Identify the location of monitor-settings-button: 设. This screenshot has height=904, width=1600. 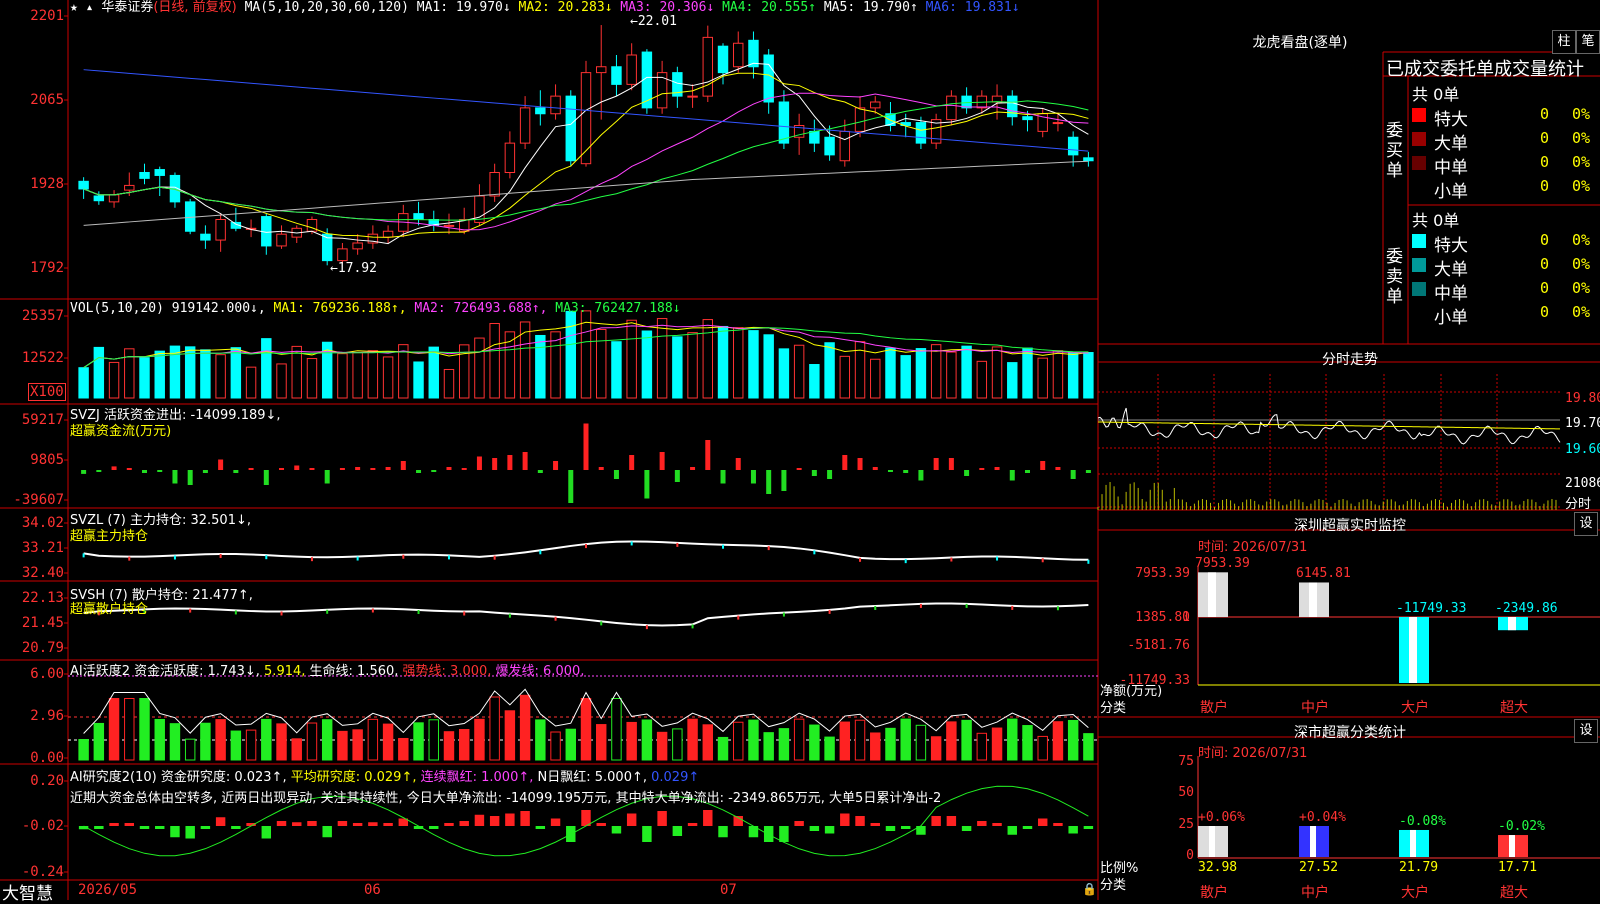
(1586, 524).